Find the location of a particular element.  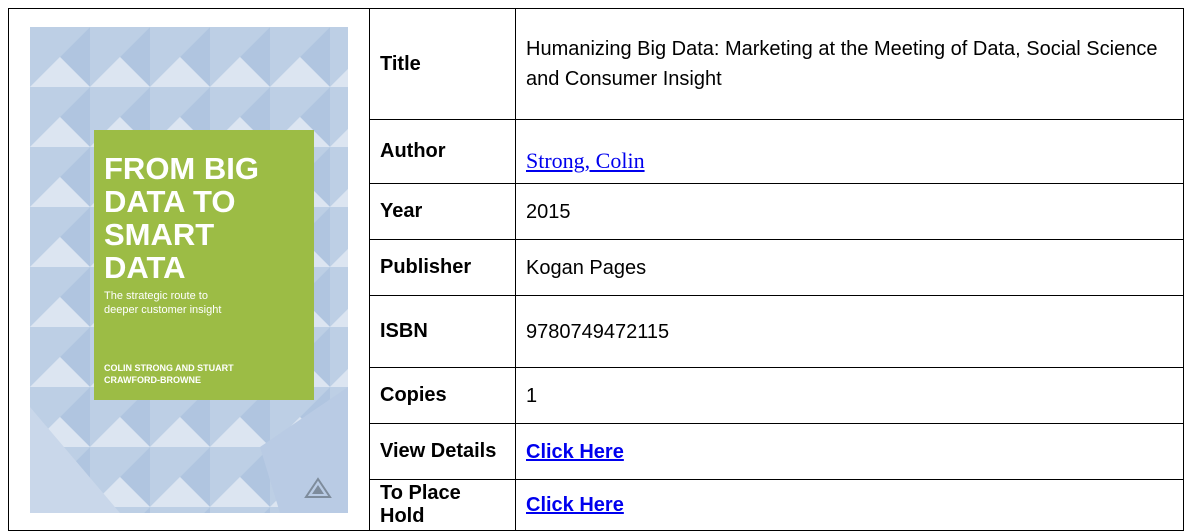

isbn-value: 9780749472115 is located at coordinates (849, 331).